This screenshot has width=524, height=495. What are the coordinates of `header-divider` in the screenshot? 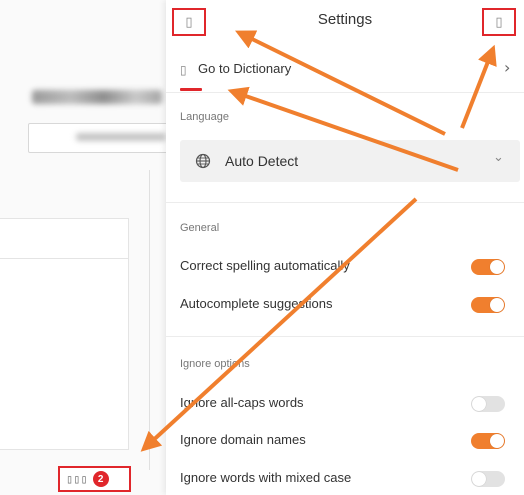 It's located at (345, 92).